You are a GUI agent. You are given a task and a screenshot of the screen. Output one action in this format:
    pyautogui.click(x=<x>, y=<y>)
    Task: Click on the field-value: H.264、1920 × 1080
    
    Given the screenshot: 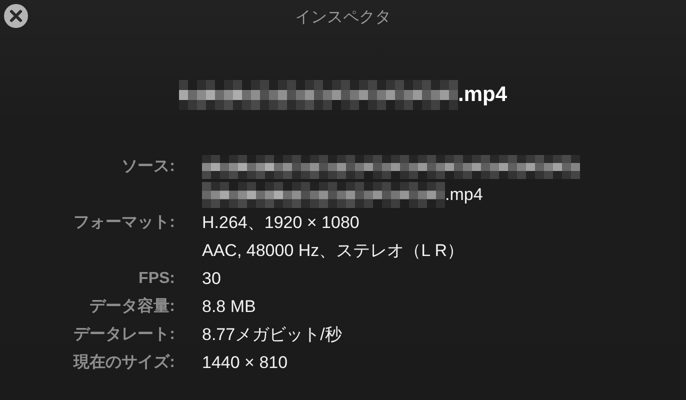 What is the action you would take?
    pyautogui.click(x=281, y=223)
    